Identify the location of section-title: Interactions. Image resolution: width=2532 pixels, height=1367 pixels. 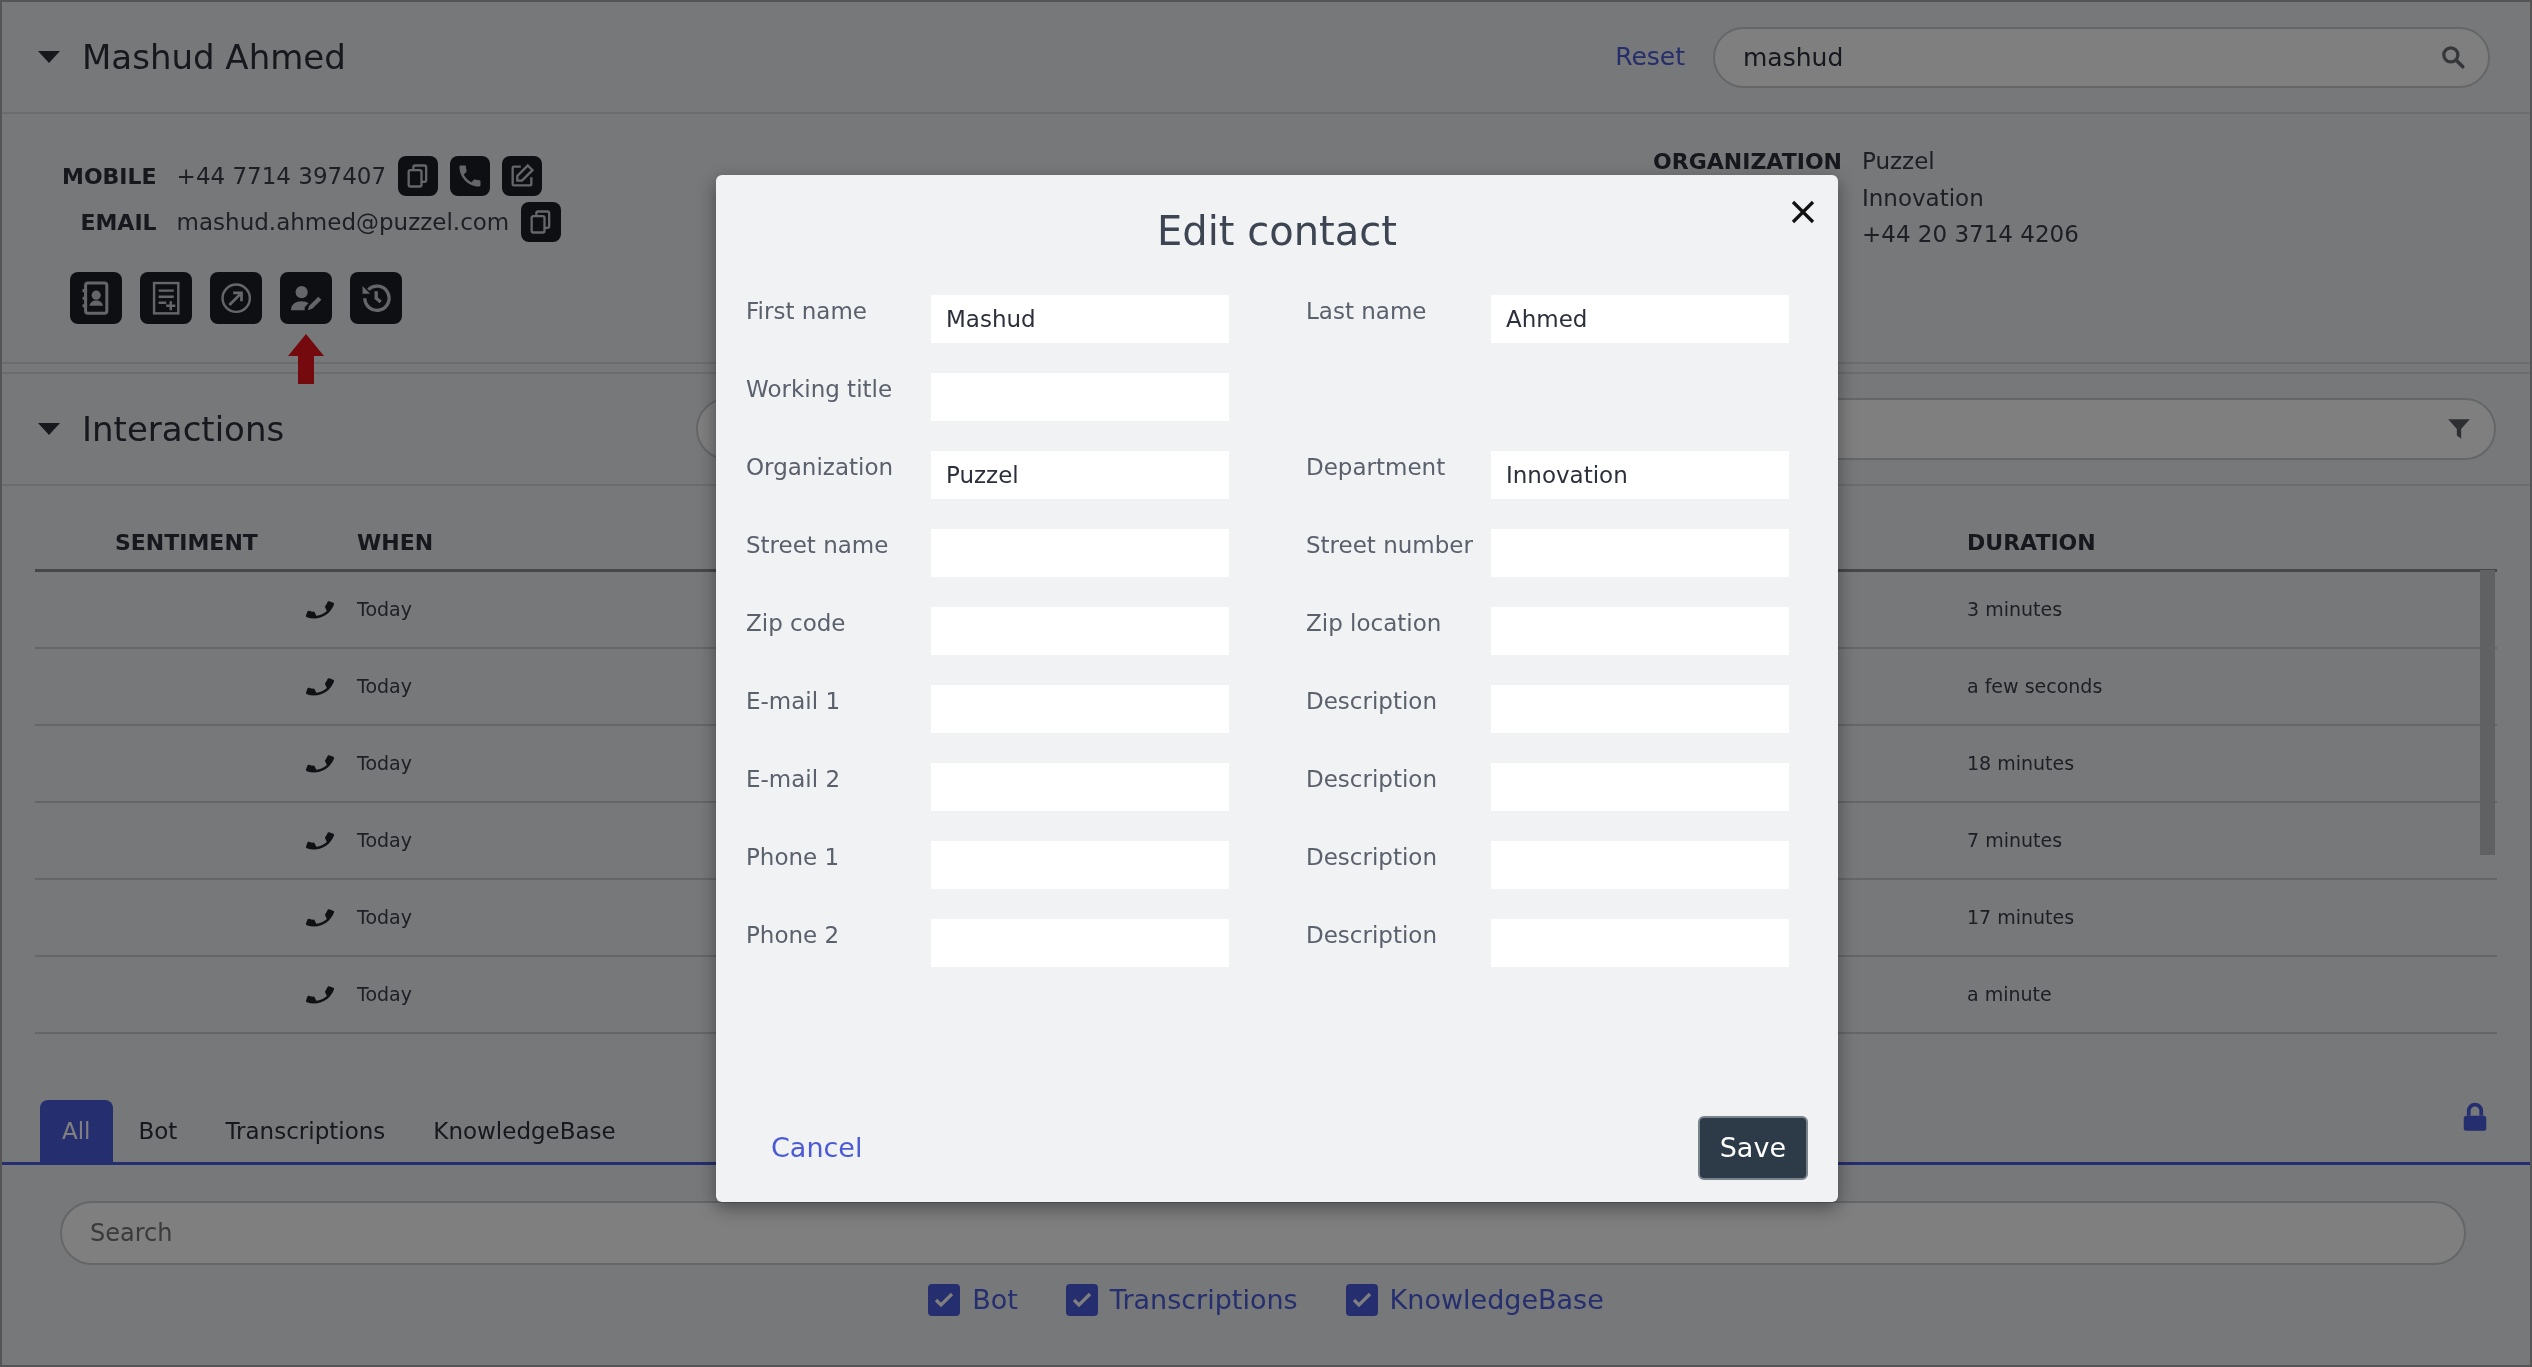
(183, 429).